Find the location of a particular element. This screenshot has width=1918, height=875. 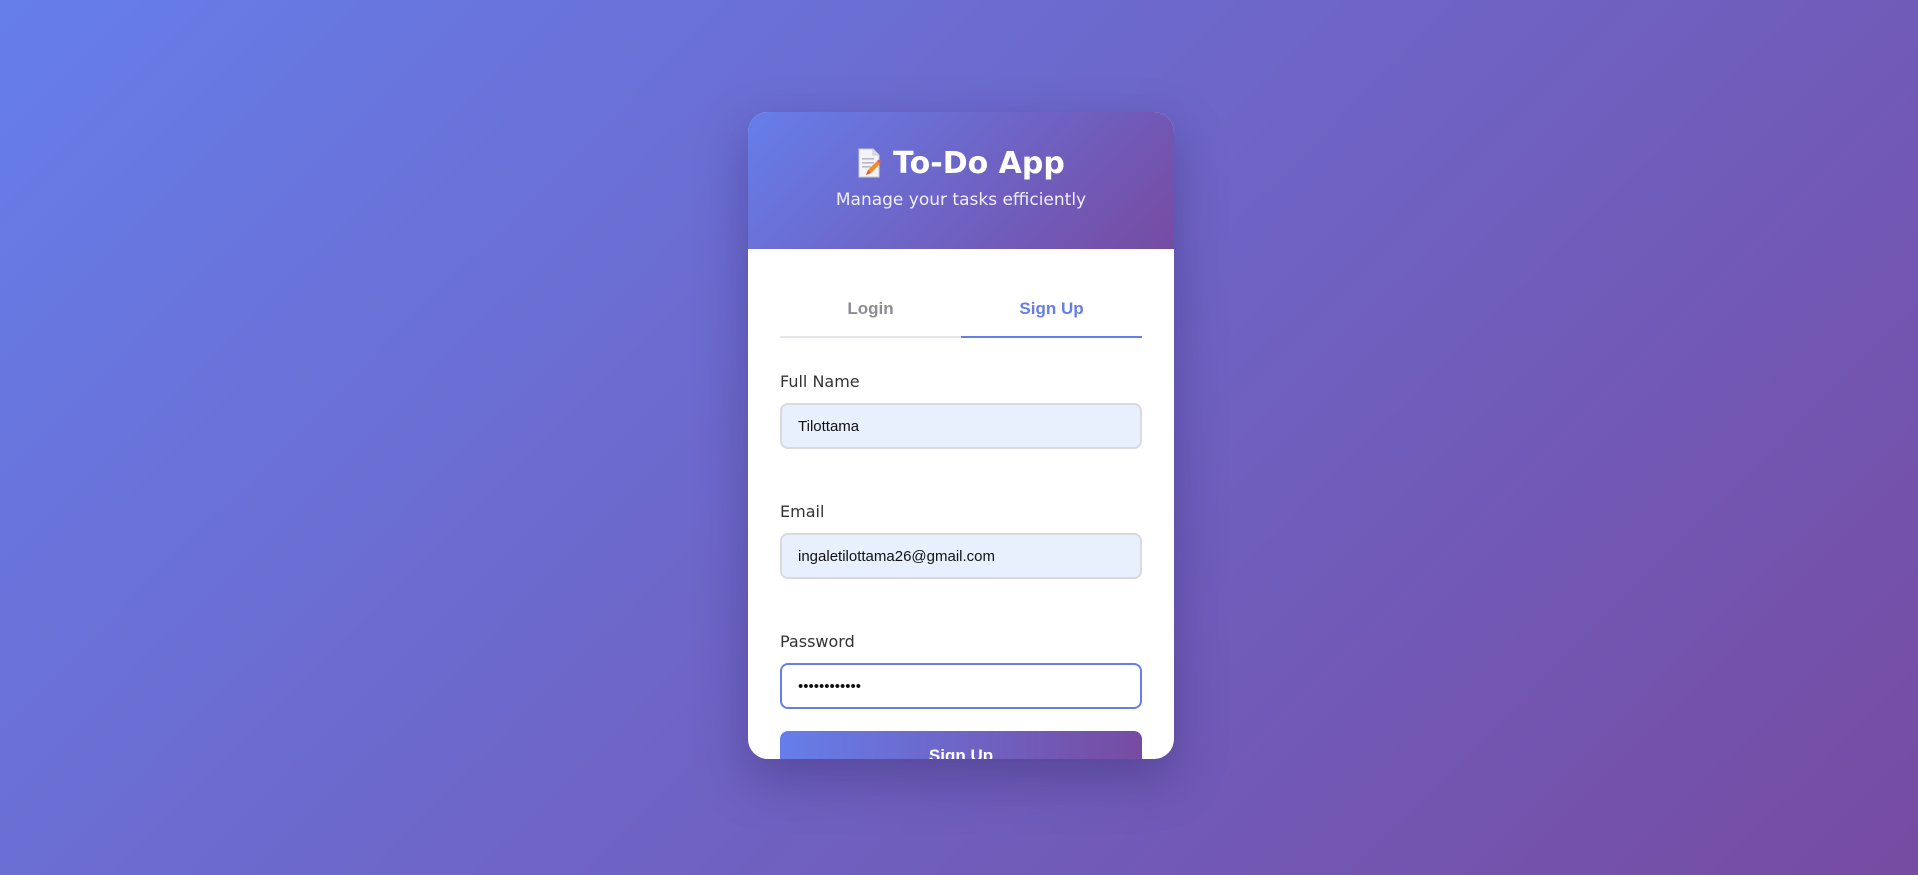

title-row: To-Do App is located at coordinates (961, 163).